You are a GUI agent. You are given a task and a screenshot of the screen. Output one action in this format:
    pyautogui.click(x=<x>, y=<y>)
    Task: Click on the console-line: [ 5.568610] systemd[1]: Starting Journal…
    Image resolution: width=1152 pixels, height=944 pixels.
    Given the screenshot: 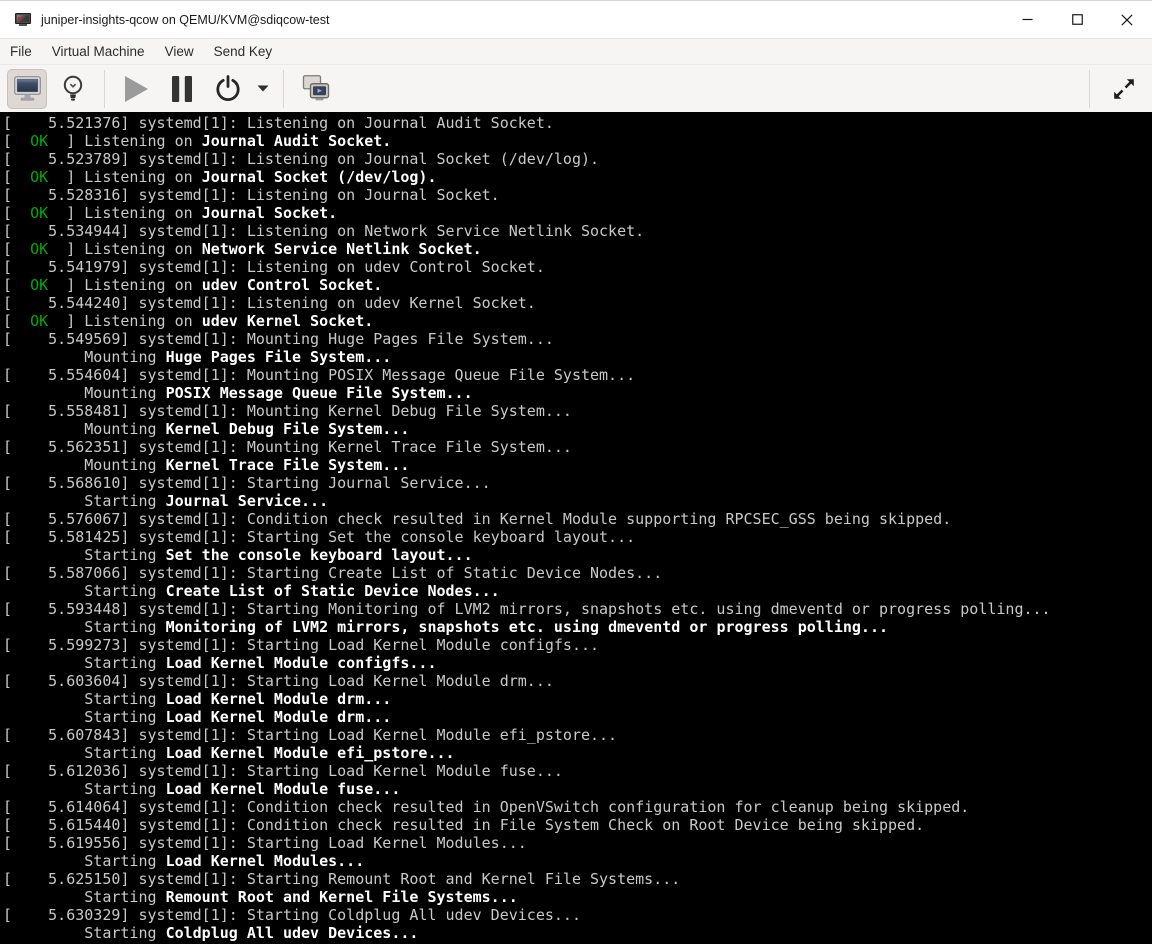 What is the action you would take?
    pyautogui.click(x=247, y=483)
    